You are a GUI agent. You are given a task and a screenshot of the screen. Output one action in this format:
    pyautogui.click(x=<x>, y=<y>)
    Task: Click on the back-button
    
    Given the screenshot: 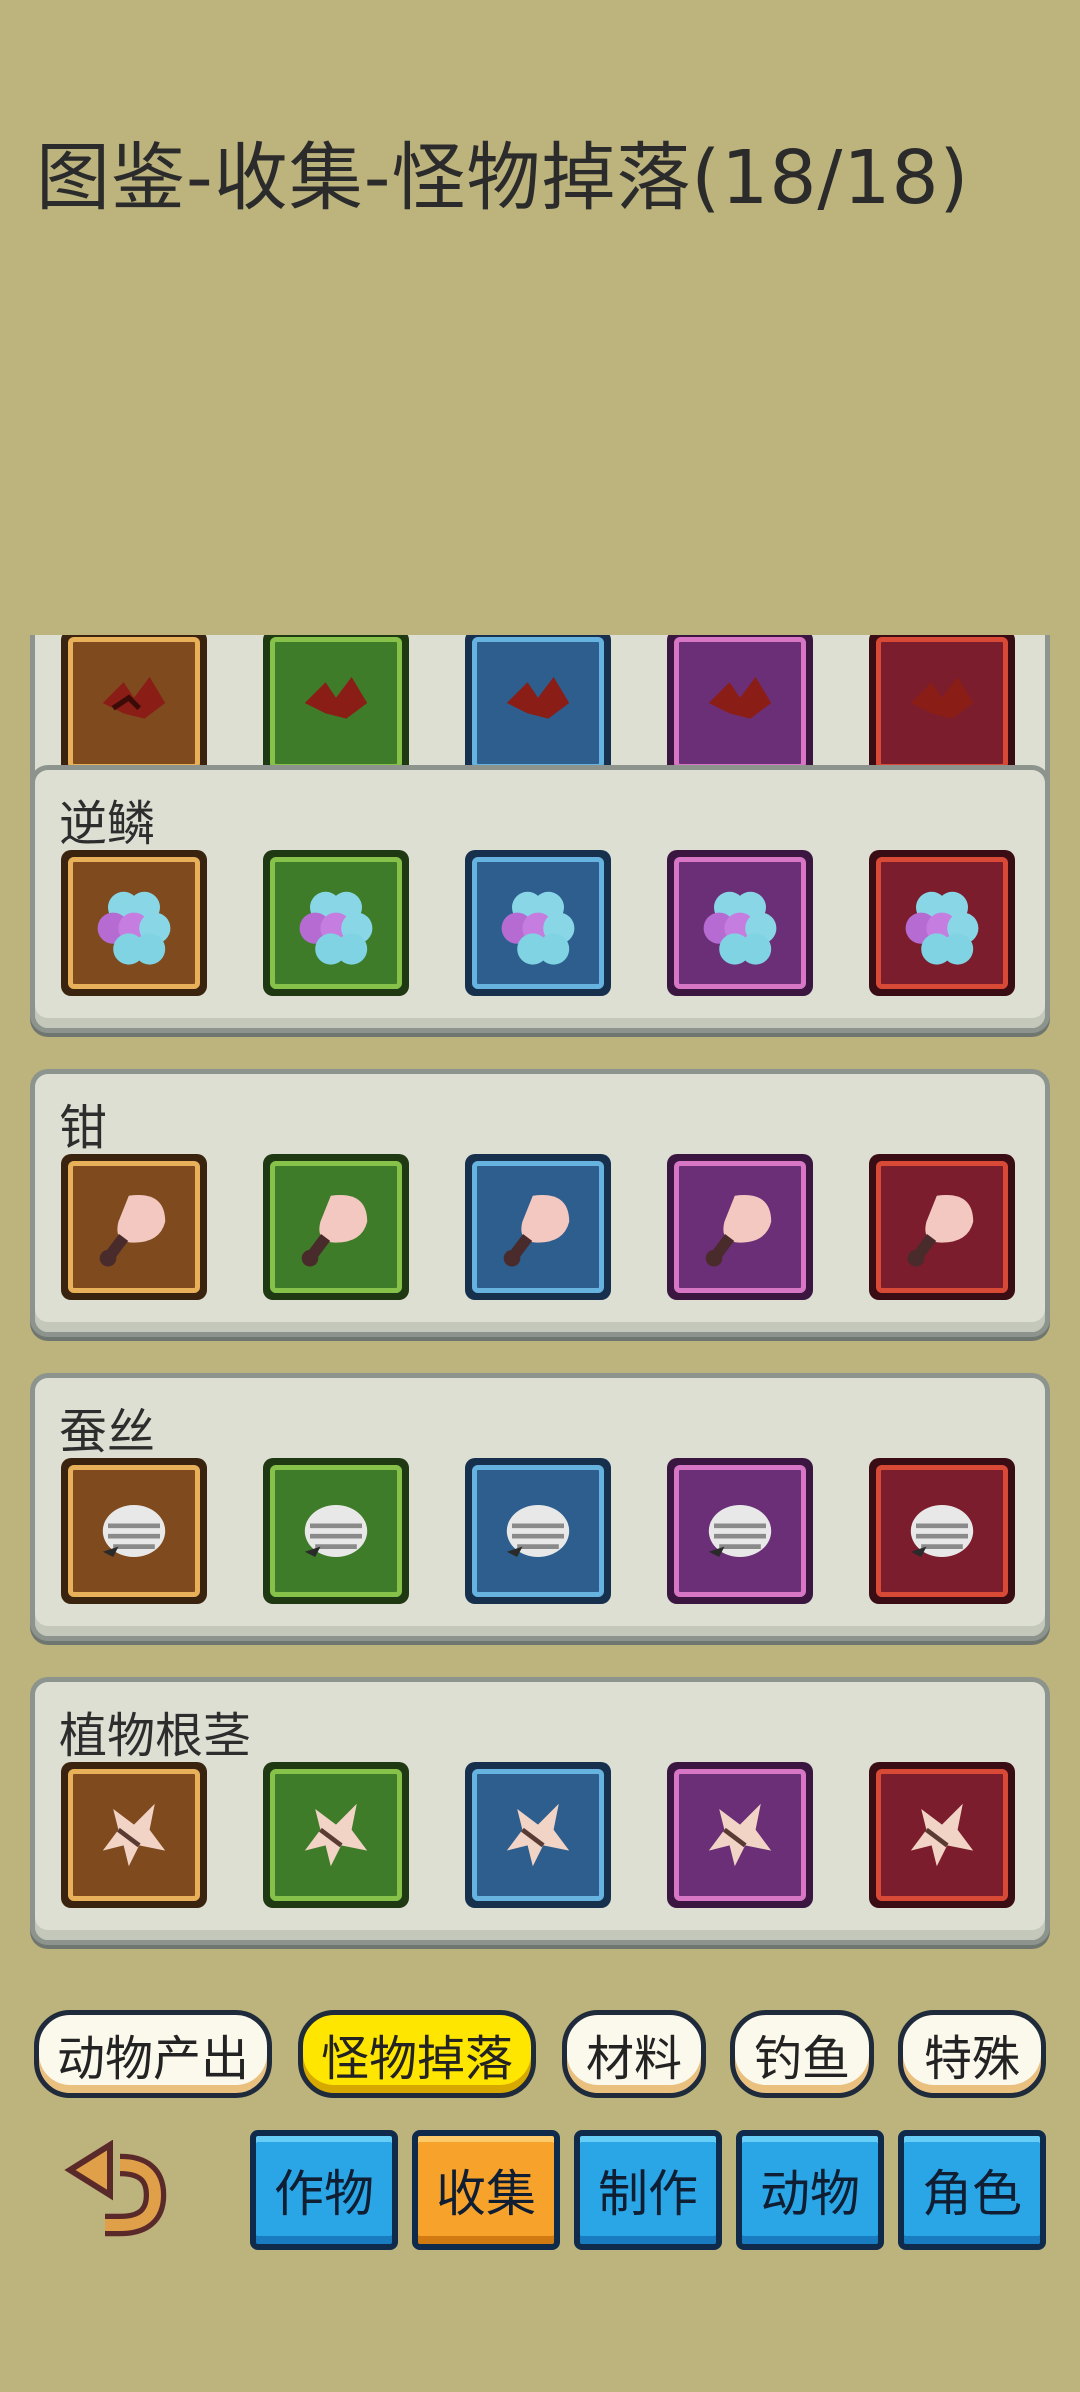 What is the action you would take?
    pyautogui.click(x=115, y=2189)
    